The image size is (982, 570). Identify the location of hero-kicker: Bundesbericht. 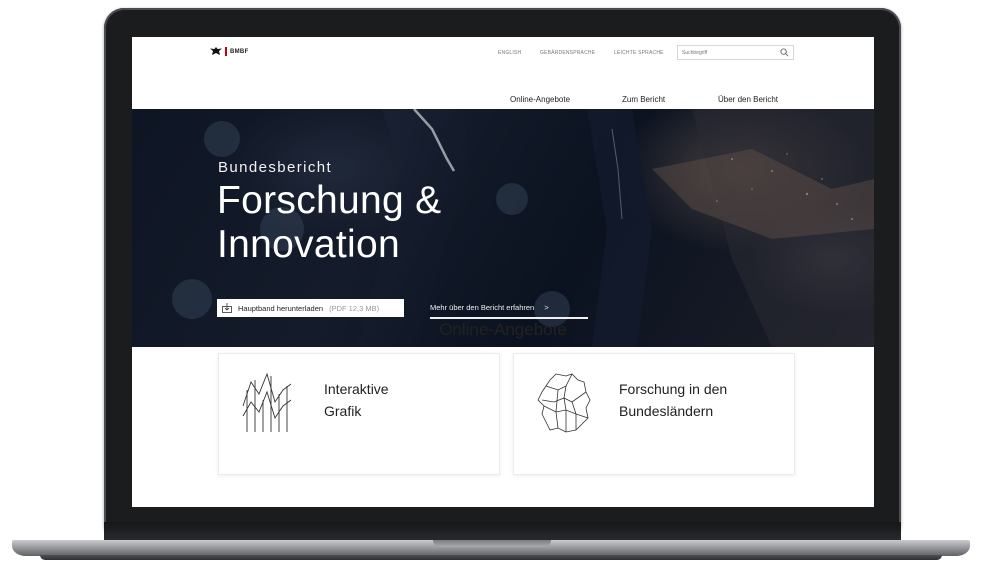
(275, 167).